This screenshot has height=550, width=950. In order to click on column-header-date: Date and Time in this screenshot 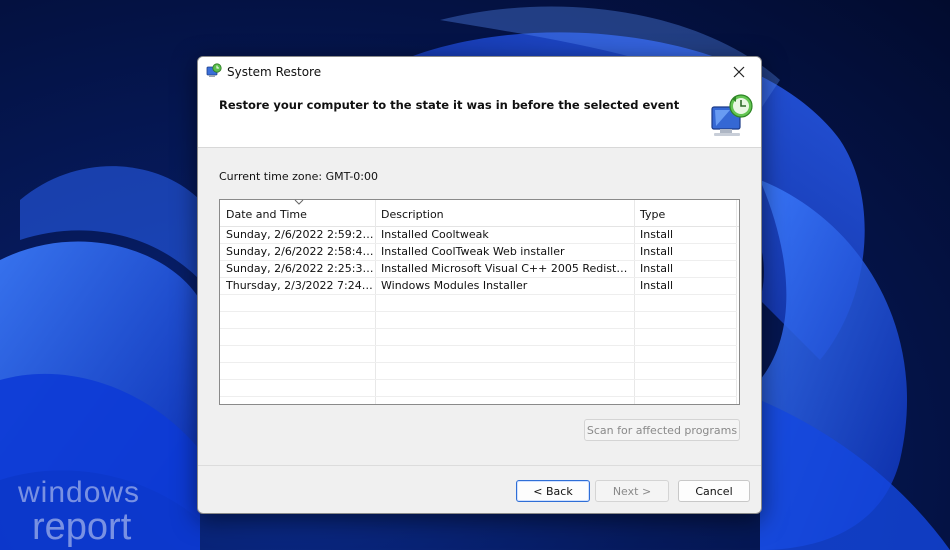, I will do `click(266, 214)`.